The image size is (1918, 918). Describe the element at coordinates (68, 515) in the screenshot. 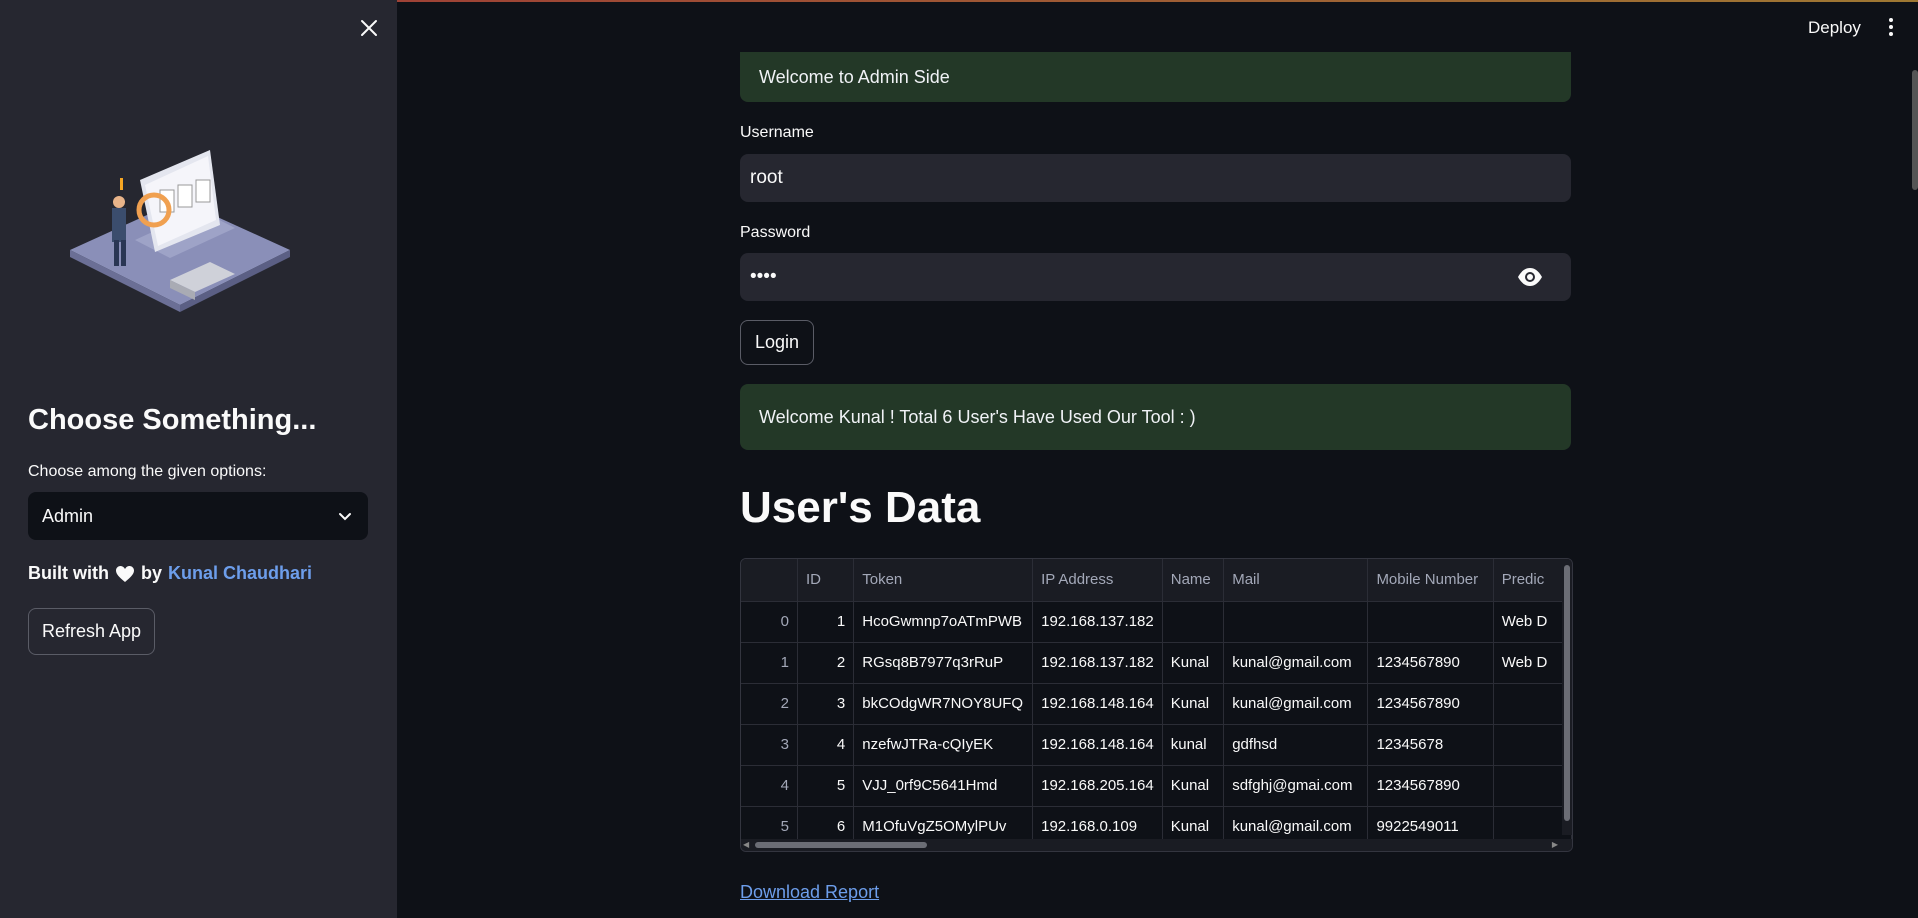

I see `select-value: Admin` at that location.